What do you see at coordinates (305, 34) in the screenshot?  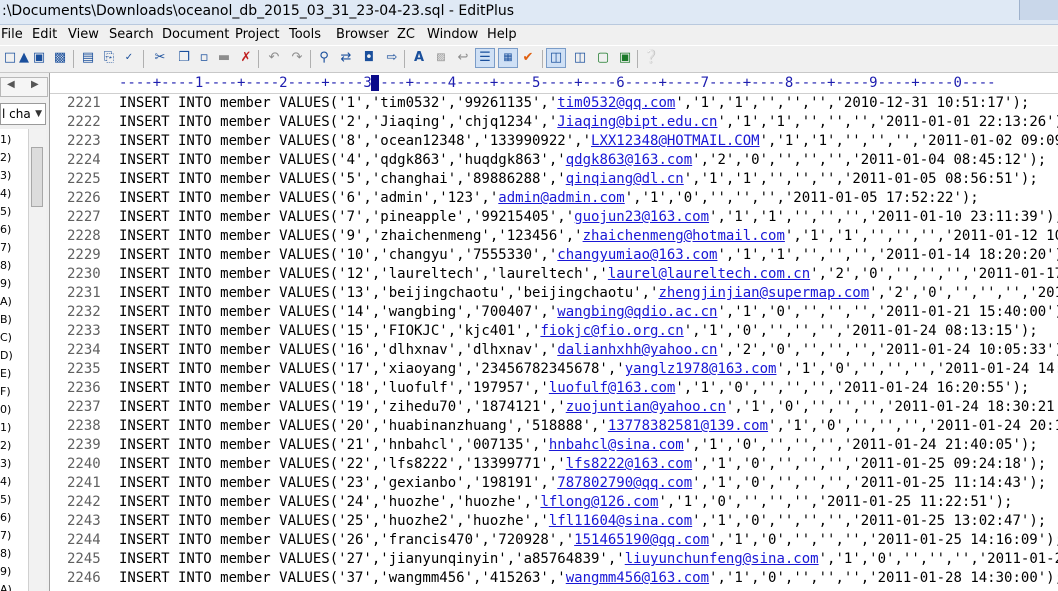 I see `menu-tools: Tools` at bounding box center [305, 34].